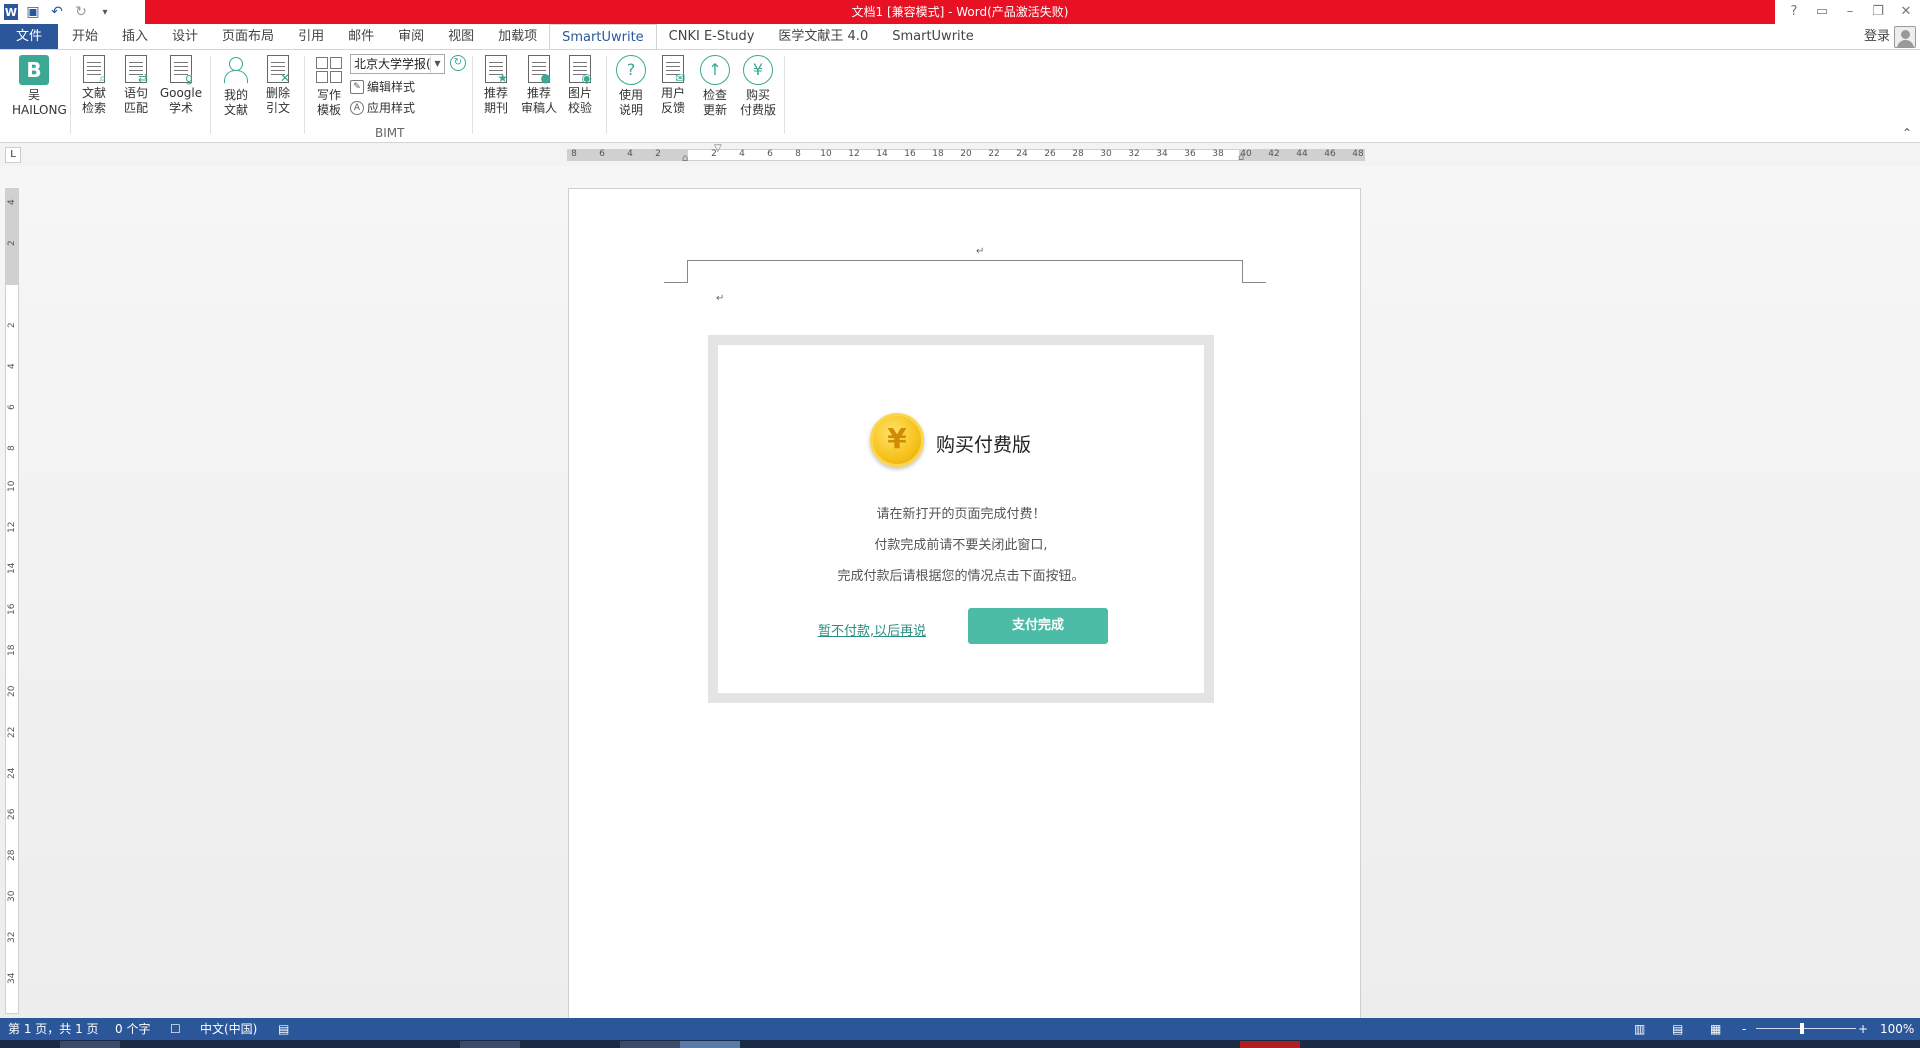 This screenshot has width=1920, height=1048. Describe the element at coordinates (1897, 1029) in the screenshot. I see `zoom-level: 100%` at that location.